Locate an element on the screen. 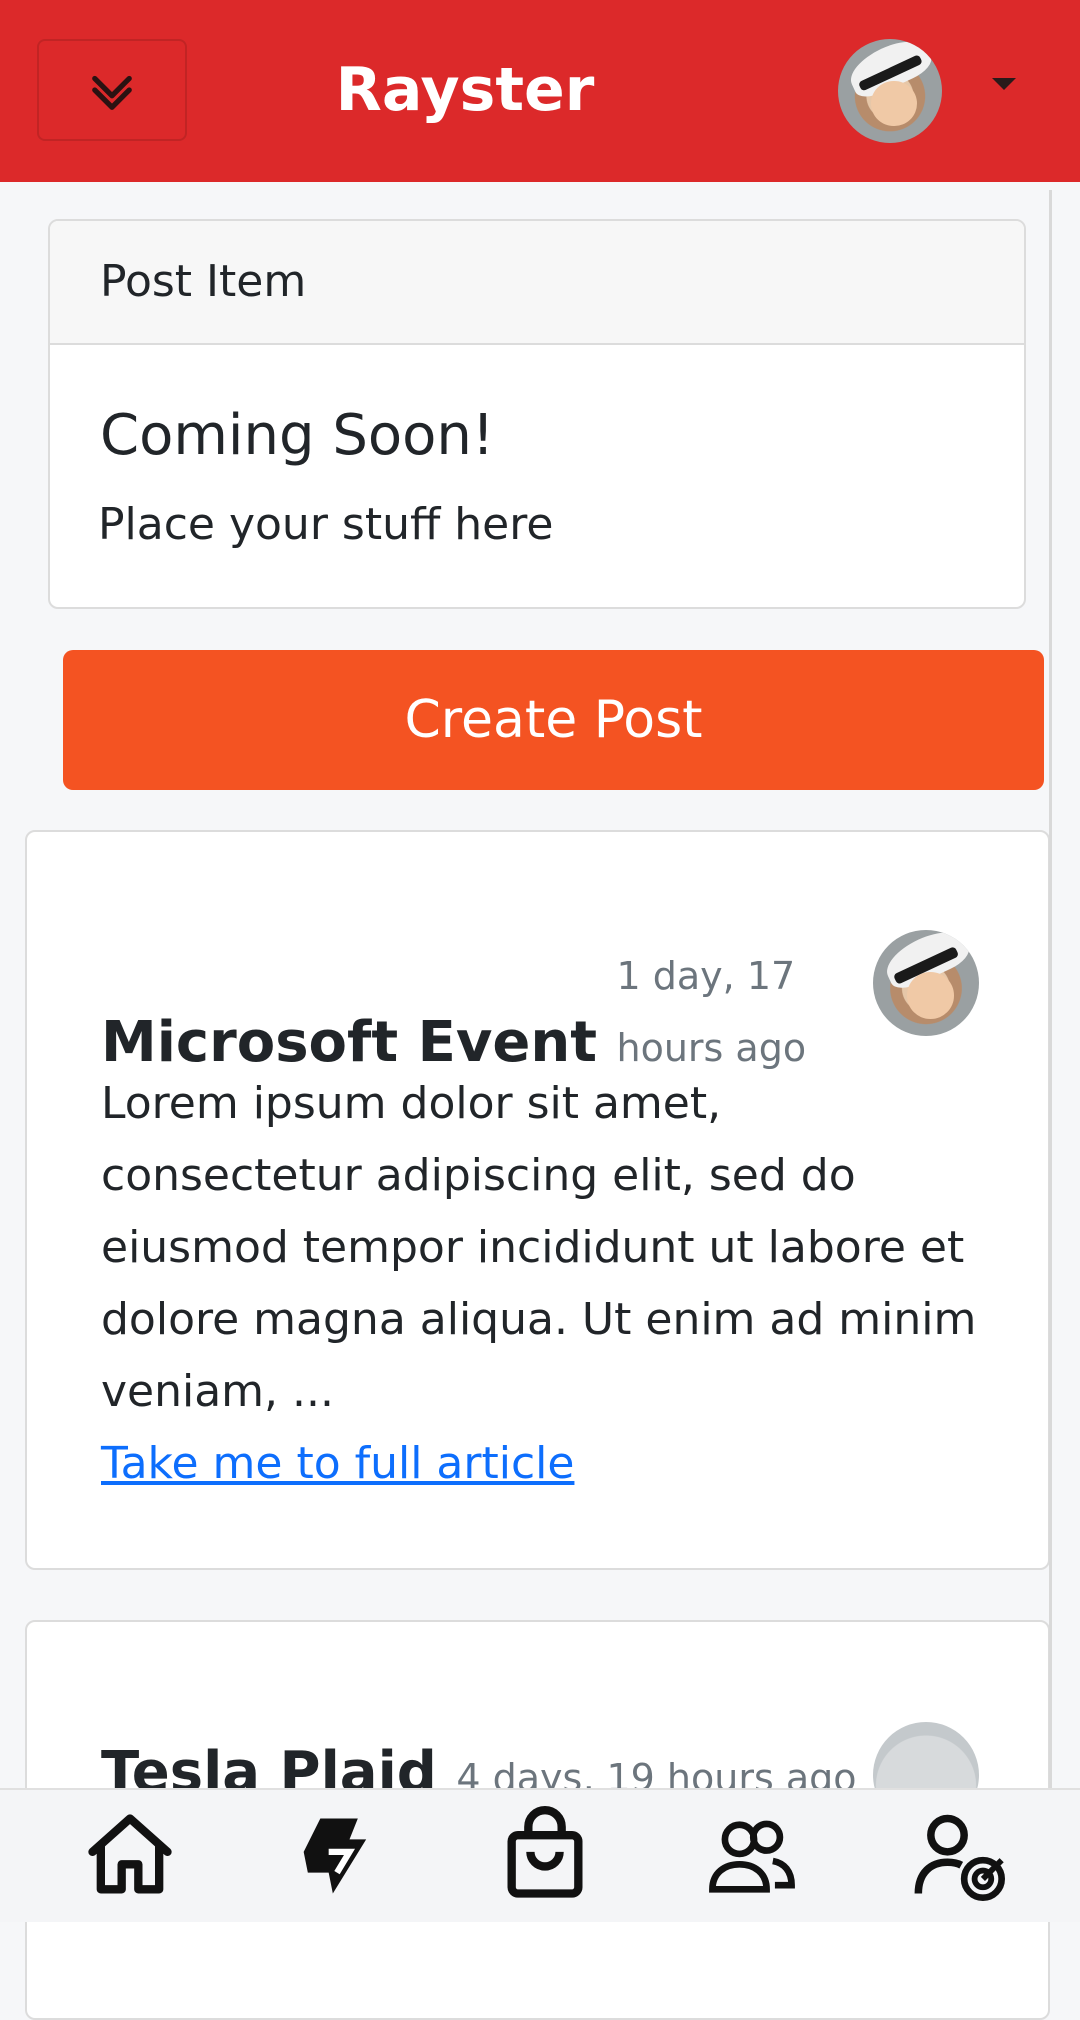 The width and height of the screenshot is (1080, 2020). shop-bag-icon is located at coordinates (545, 1852).